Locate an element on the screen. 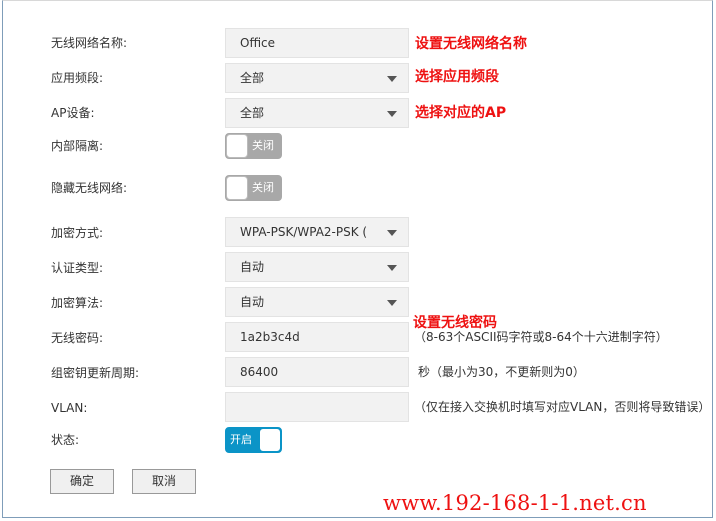 Image resolution: width=716 pixels, height=521 pixels. auth-type-label: 认证类型: is located at coordinates (77, 268).